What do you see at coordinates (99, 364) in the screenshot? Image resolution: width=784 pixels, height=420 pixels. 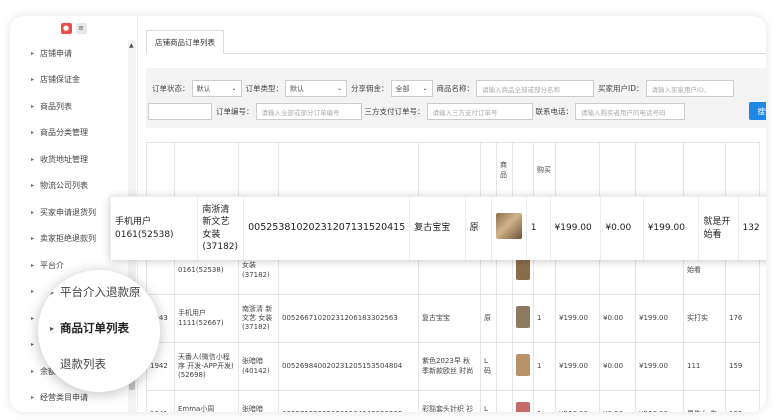 I see `mag-item-refund-list: ▸退款列表` at bounding box center [99, 364].